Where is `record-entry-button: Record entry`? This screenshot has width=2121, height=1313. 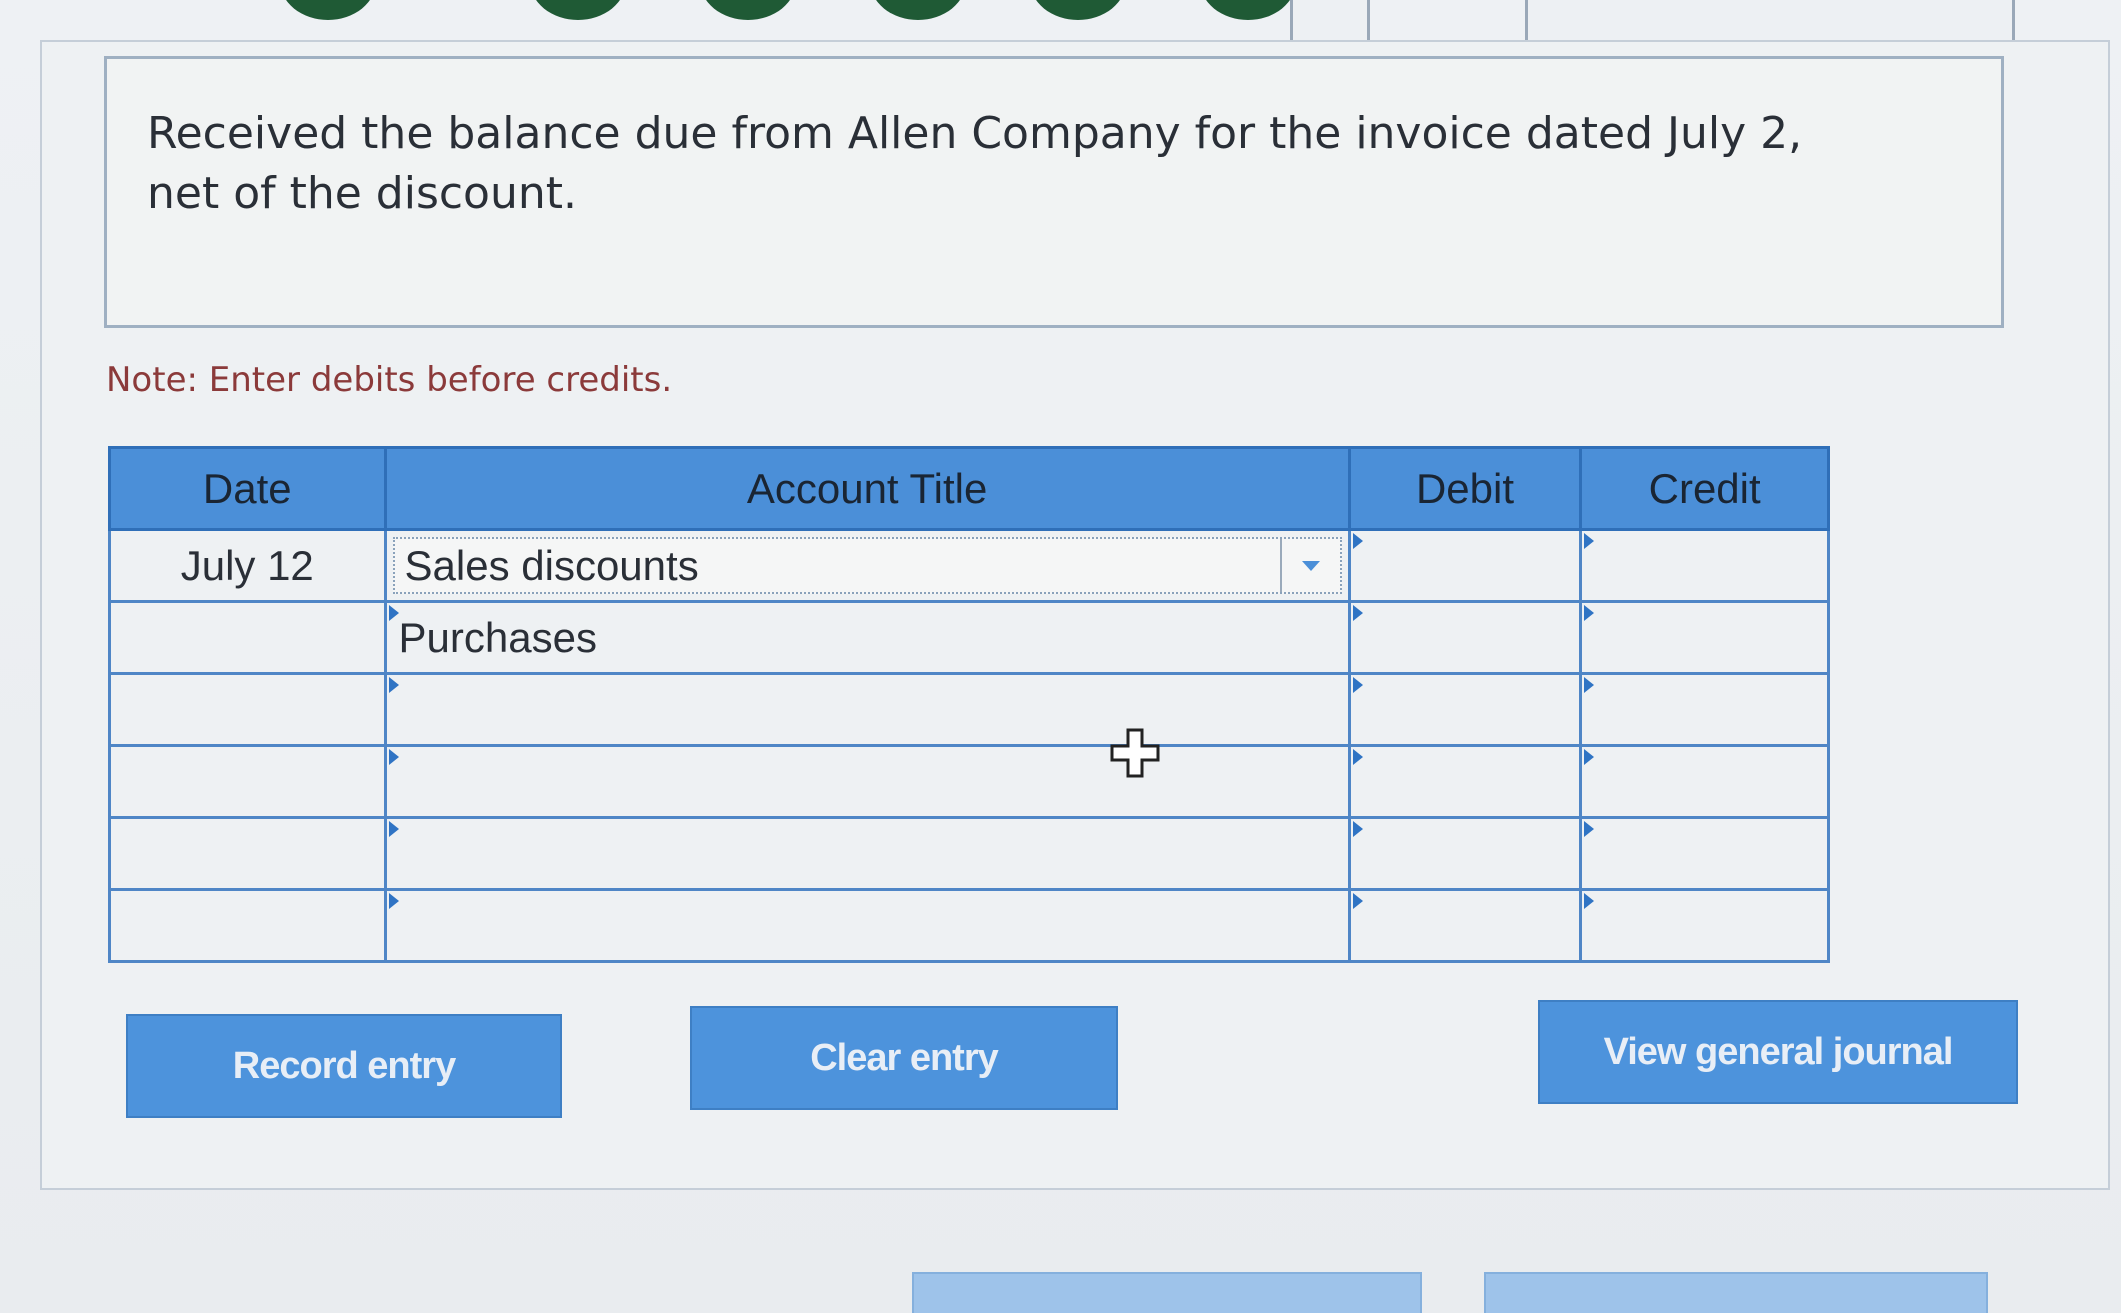
record-entry-button: Record entry is located at coordinates (344, 1066).